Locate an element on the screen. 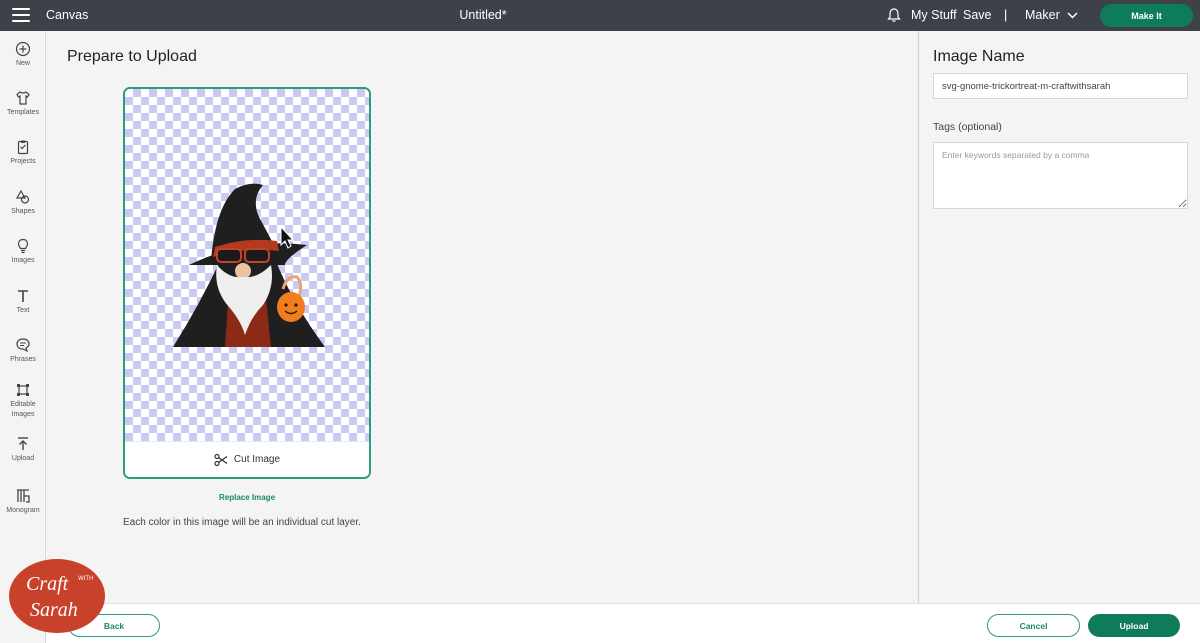 The image size is (1200, 643). sidebar-item-label: Projects is located at coordinates (23, 161).